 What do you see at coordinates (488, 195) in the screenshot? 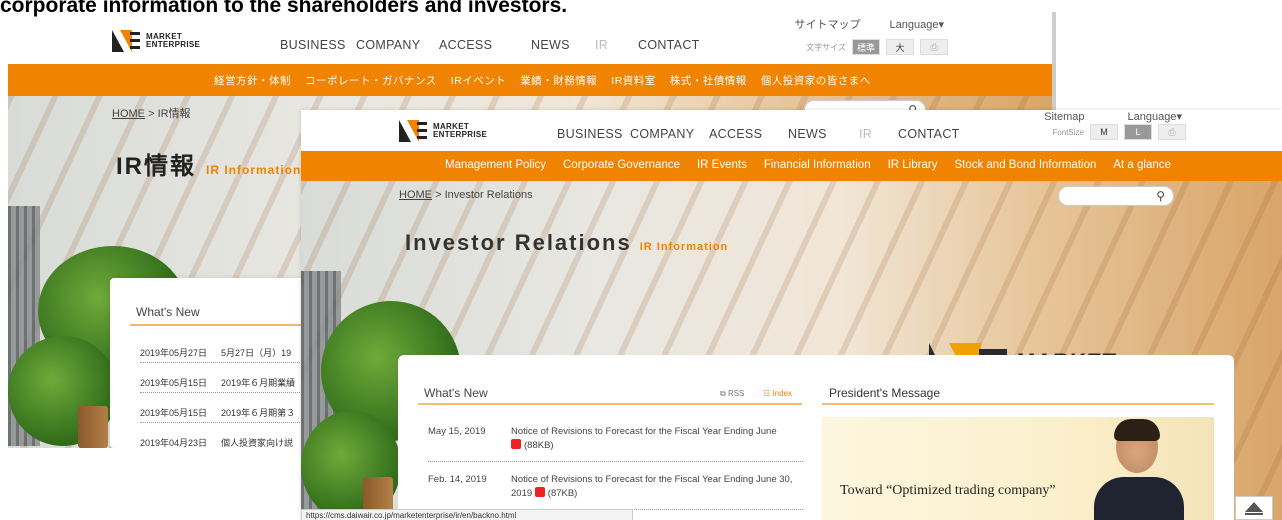
I see `breadcrumb-current: Investor Relations` at bounding box center [488, 195].